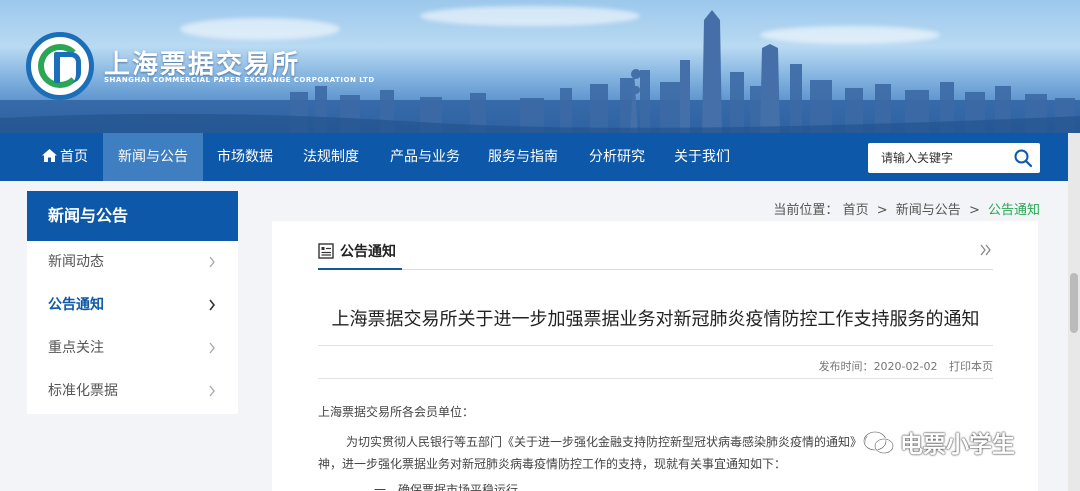  Describe the element at coordinates (655, 345) in the screenshot. I see `title-divider` at that location.